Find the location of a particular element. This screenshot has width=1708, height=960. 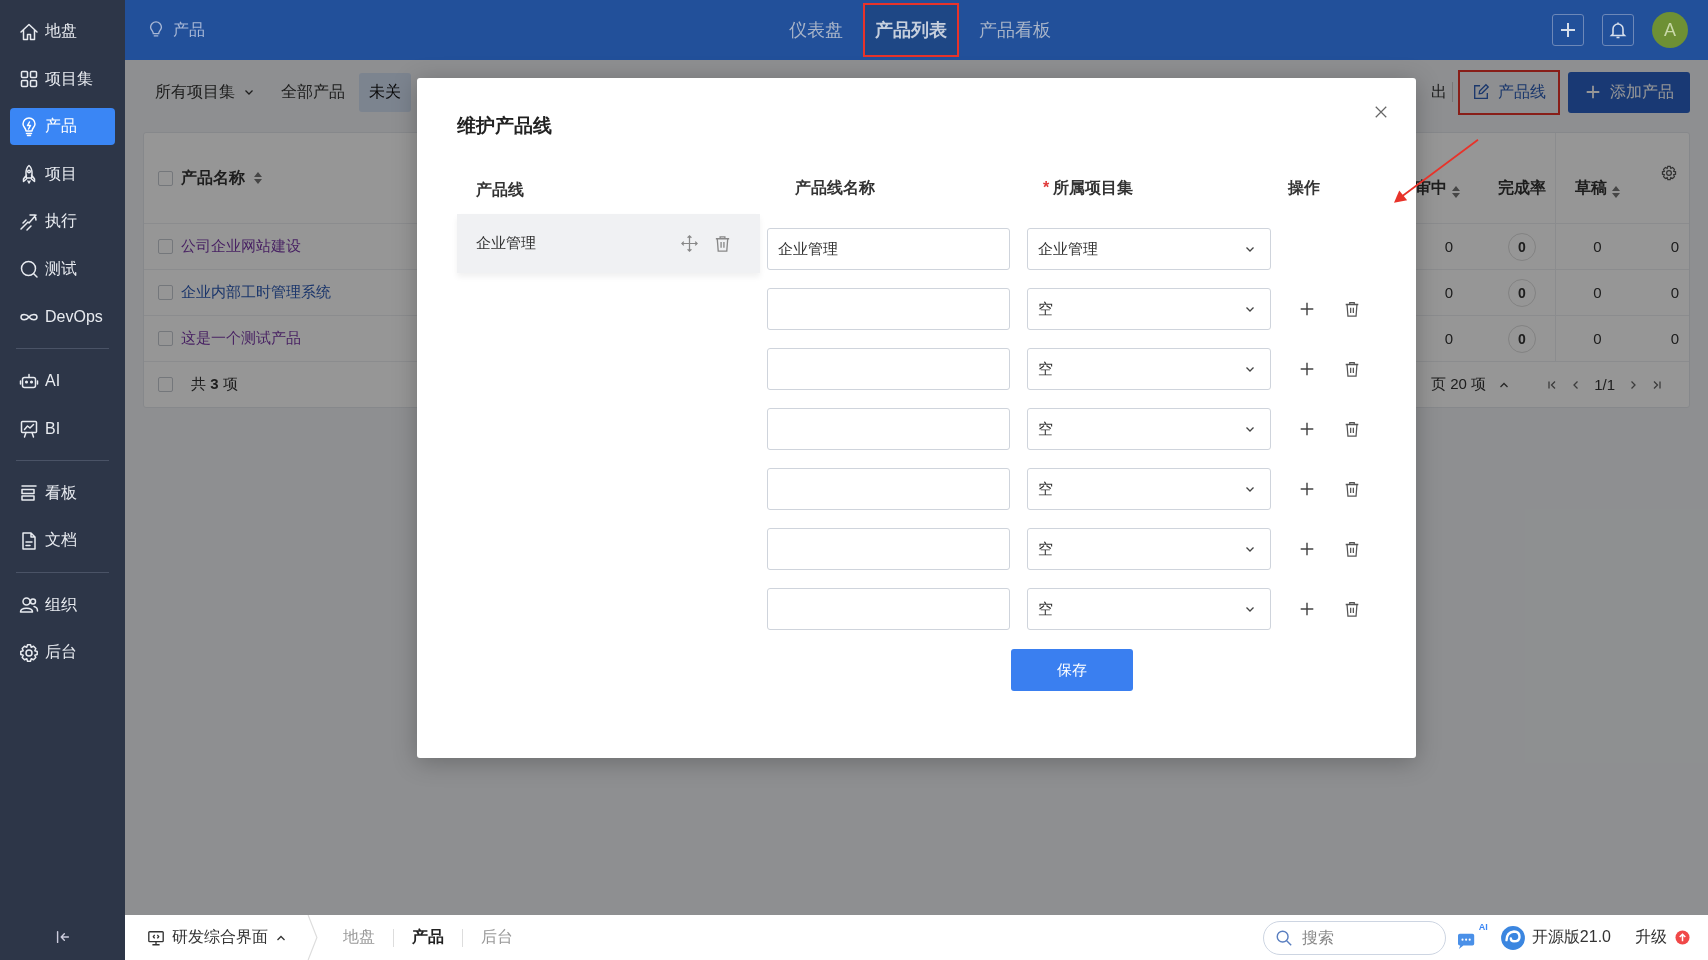

nav-tab: 仪表盘 is located at coordinates (816, 30).